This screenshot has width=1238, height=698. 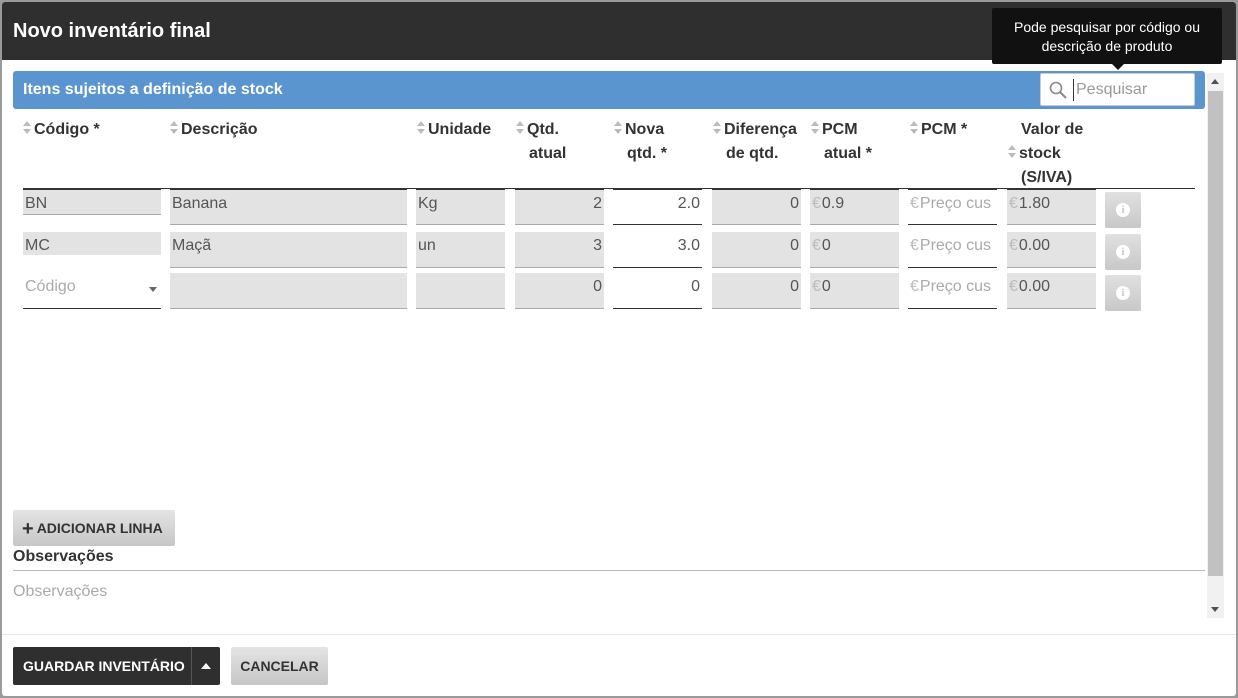 What do you see at coordinates (609, 570) in the screenshot?
I see `observacoes-divider` at bounding box center [609, 570].